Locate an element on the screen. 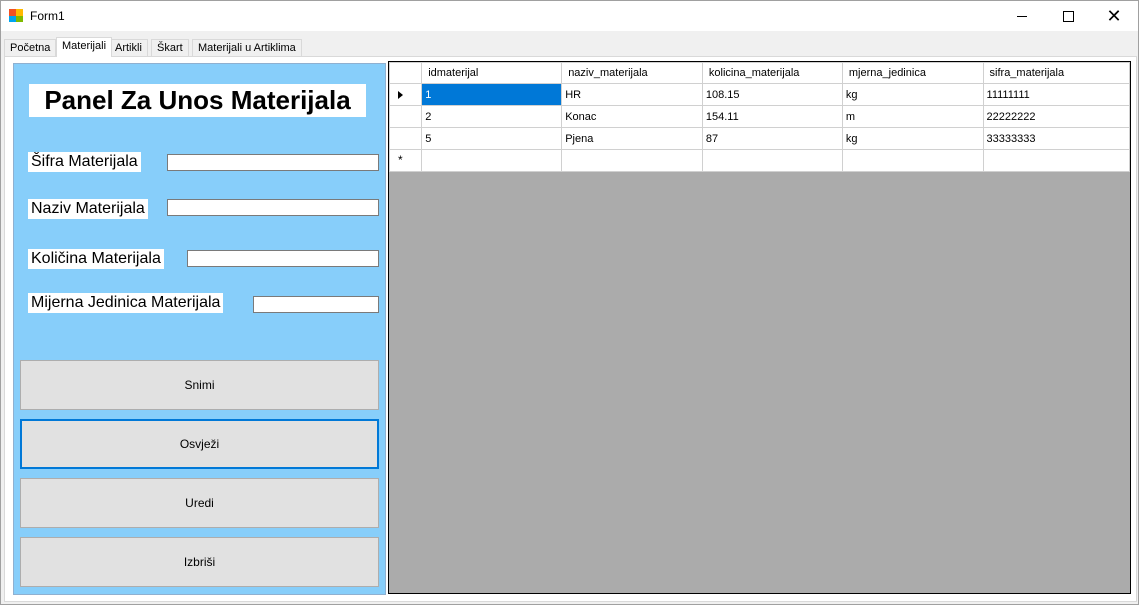  column-header-mjerna-jedinica: mjerna_jedinica is located at coordinates (912, 73).